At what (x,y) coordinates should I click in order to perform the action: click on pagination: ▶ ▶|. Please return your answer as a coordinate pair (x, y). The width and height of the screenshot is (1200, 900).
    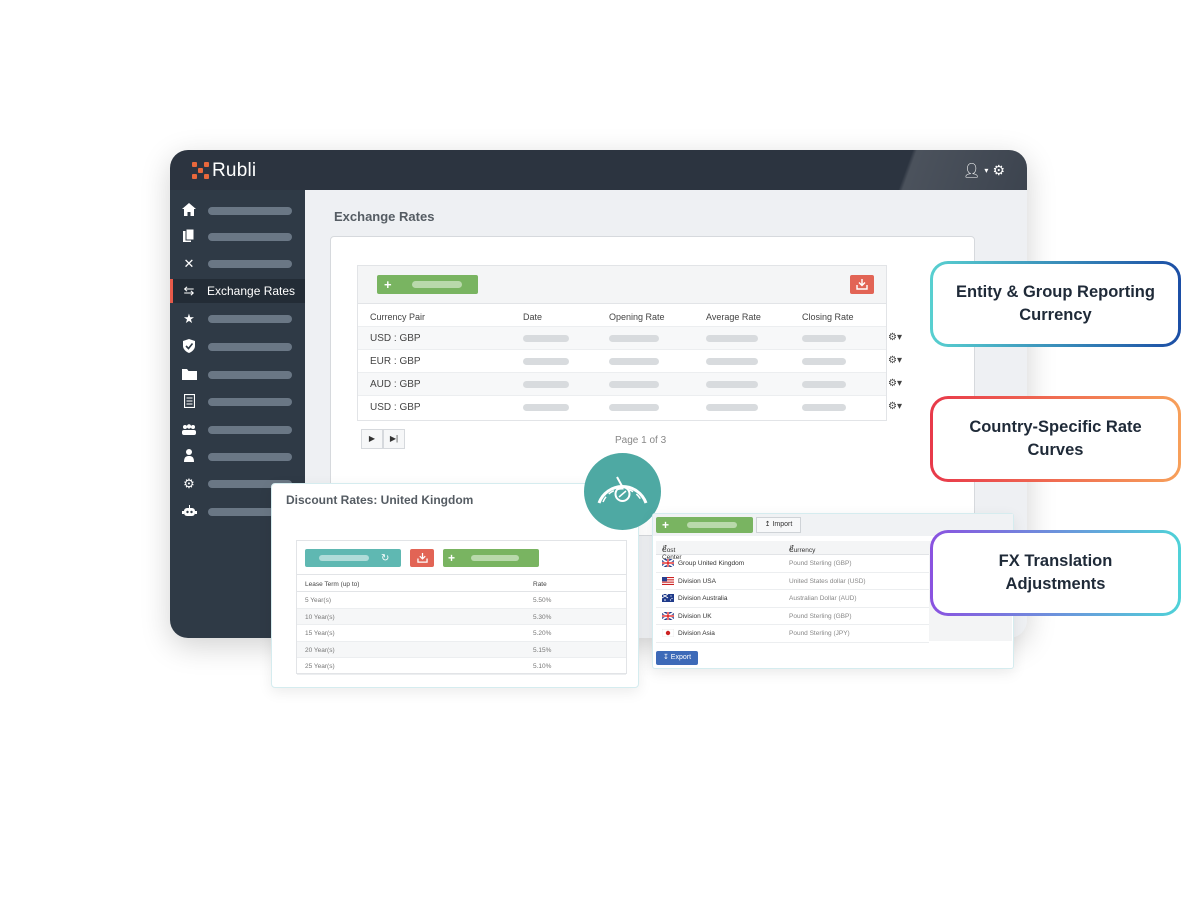
    Looking at the image, I should click on (383, 439).